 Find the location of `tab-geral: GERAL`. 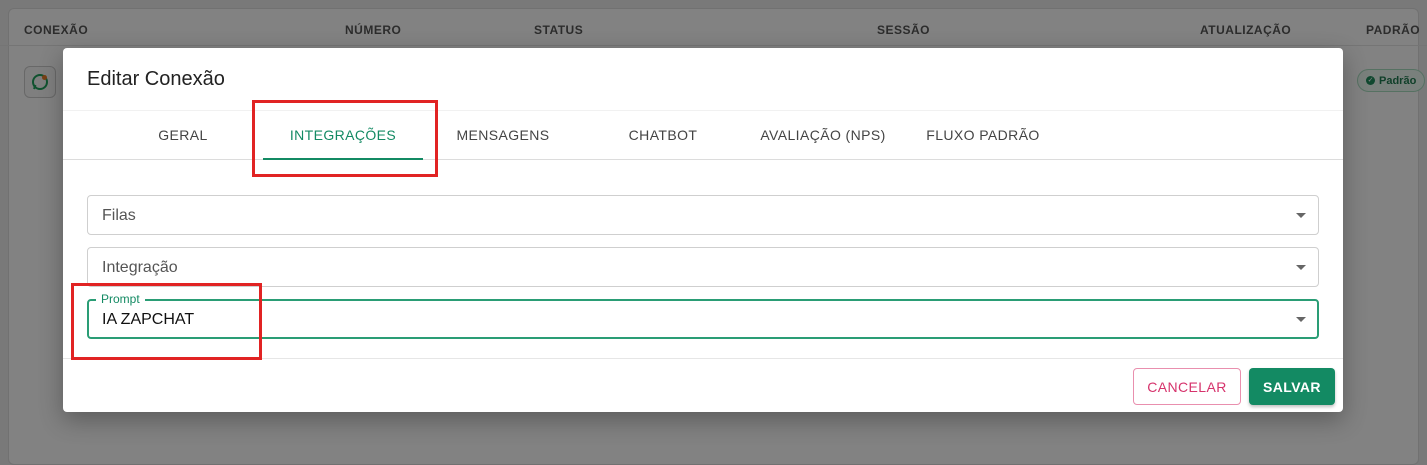

tab-geral: GERAL is located at coordinates (183, 135).